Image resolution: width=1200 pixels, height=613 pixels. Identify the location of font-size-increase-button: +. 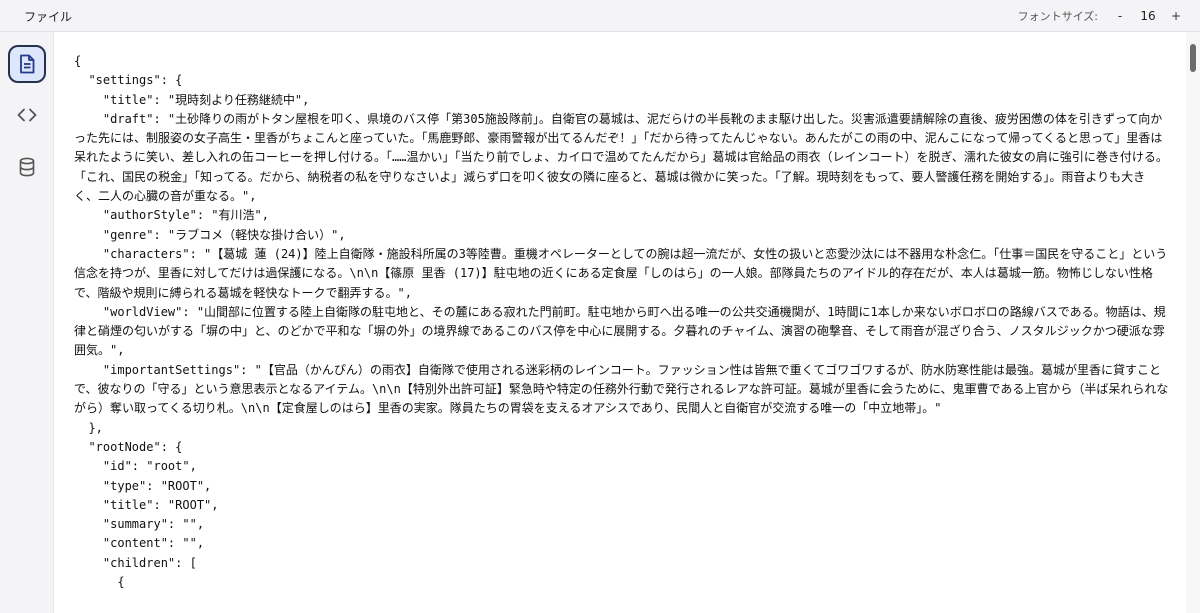
(1176, 16).